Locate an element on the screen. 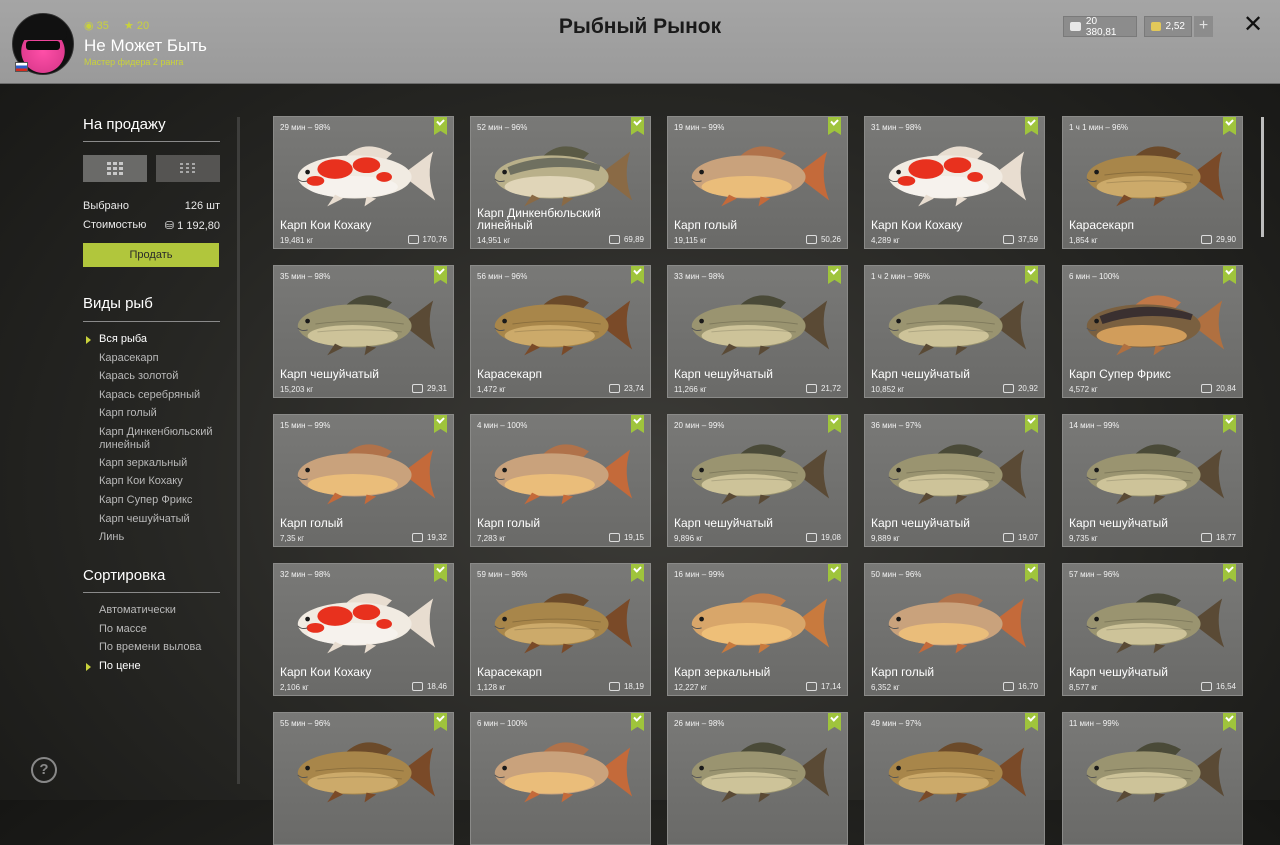 The width and height of the screenshot is (1280, 845). fish-card: 20 мин – 99% Карп чешуйчатый 9,896 кг 19,08 is located at coordinates (757, 480).